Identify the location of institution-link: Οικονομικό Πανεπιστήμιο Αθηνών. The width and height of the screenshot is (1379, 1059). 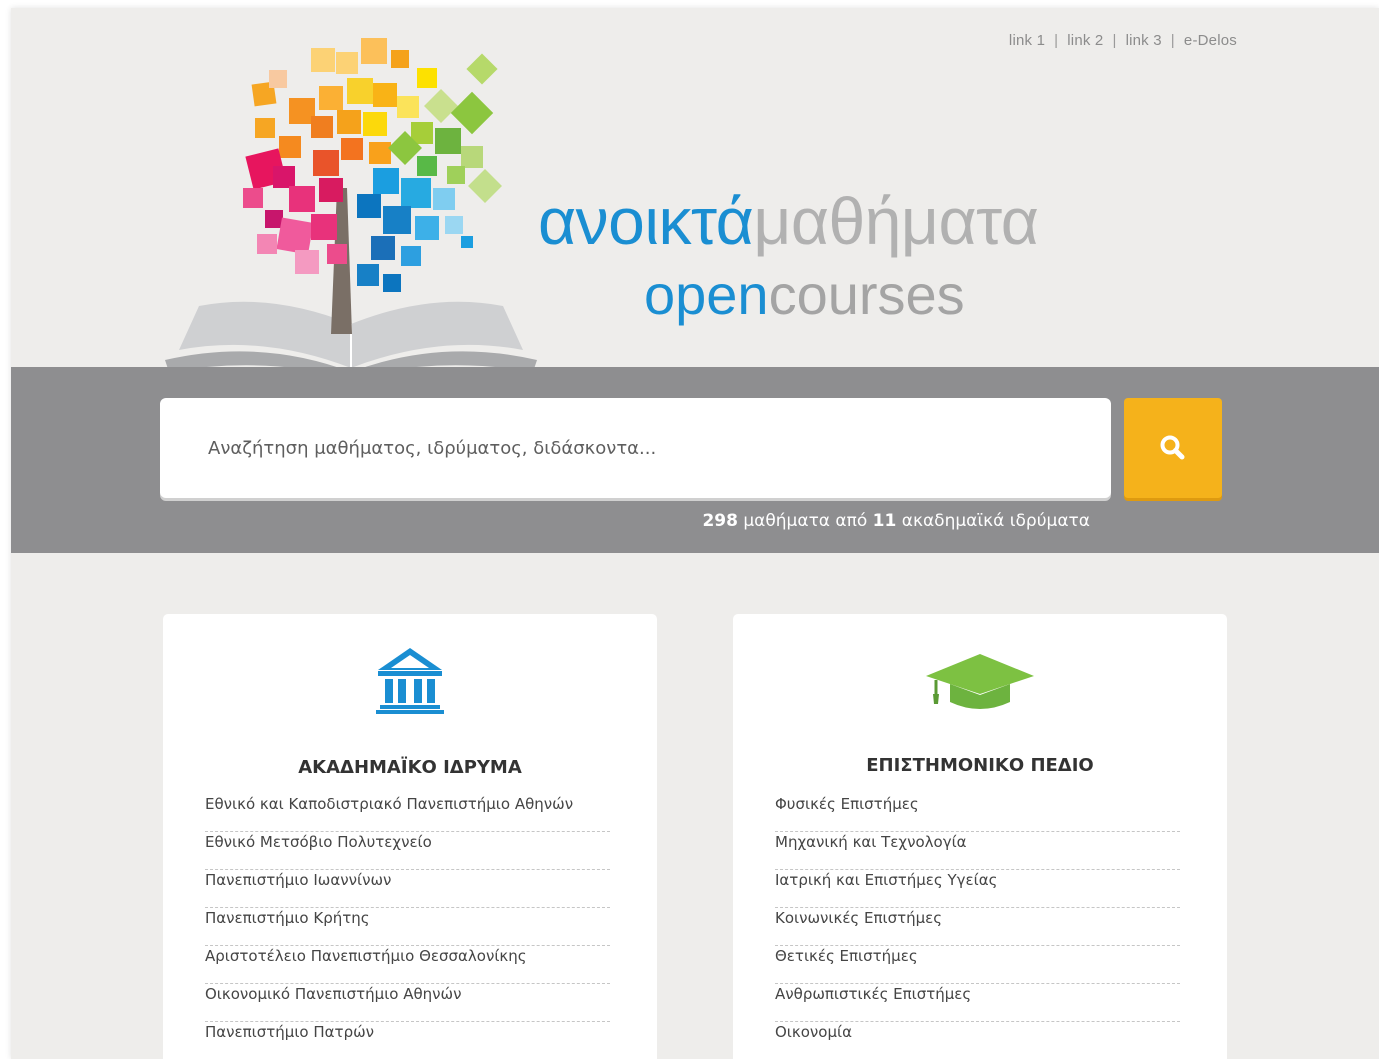
(333, 994).